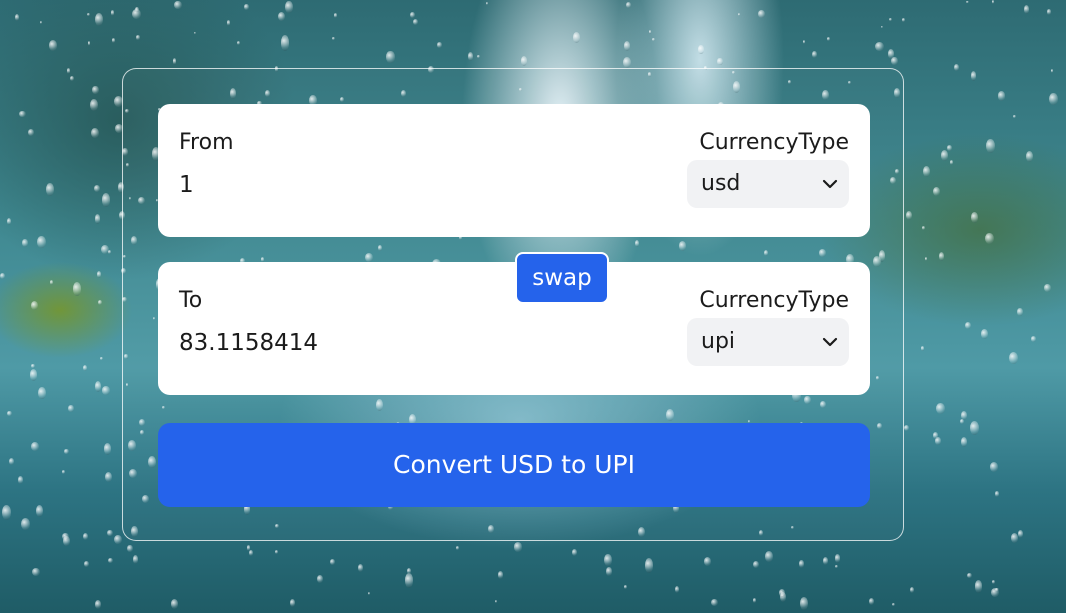  Describe the element at coordinates (514, 465) in the screenshot. I see `convert-button: Convert USD to UPI` at that location.